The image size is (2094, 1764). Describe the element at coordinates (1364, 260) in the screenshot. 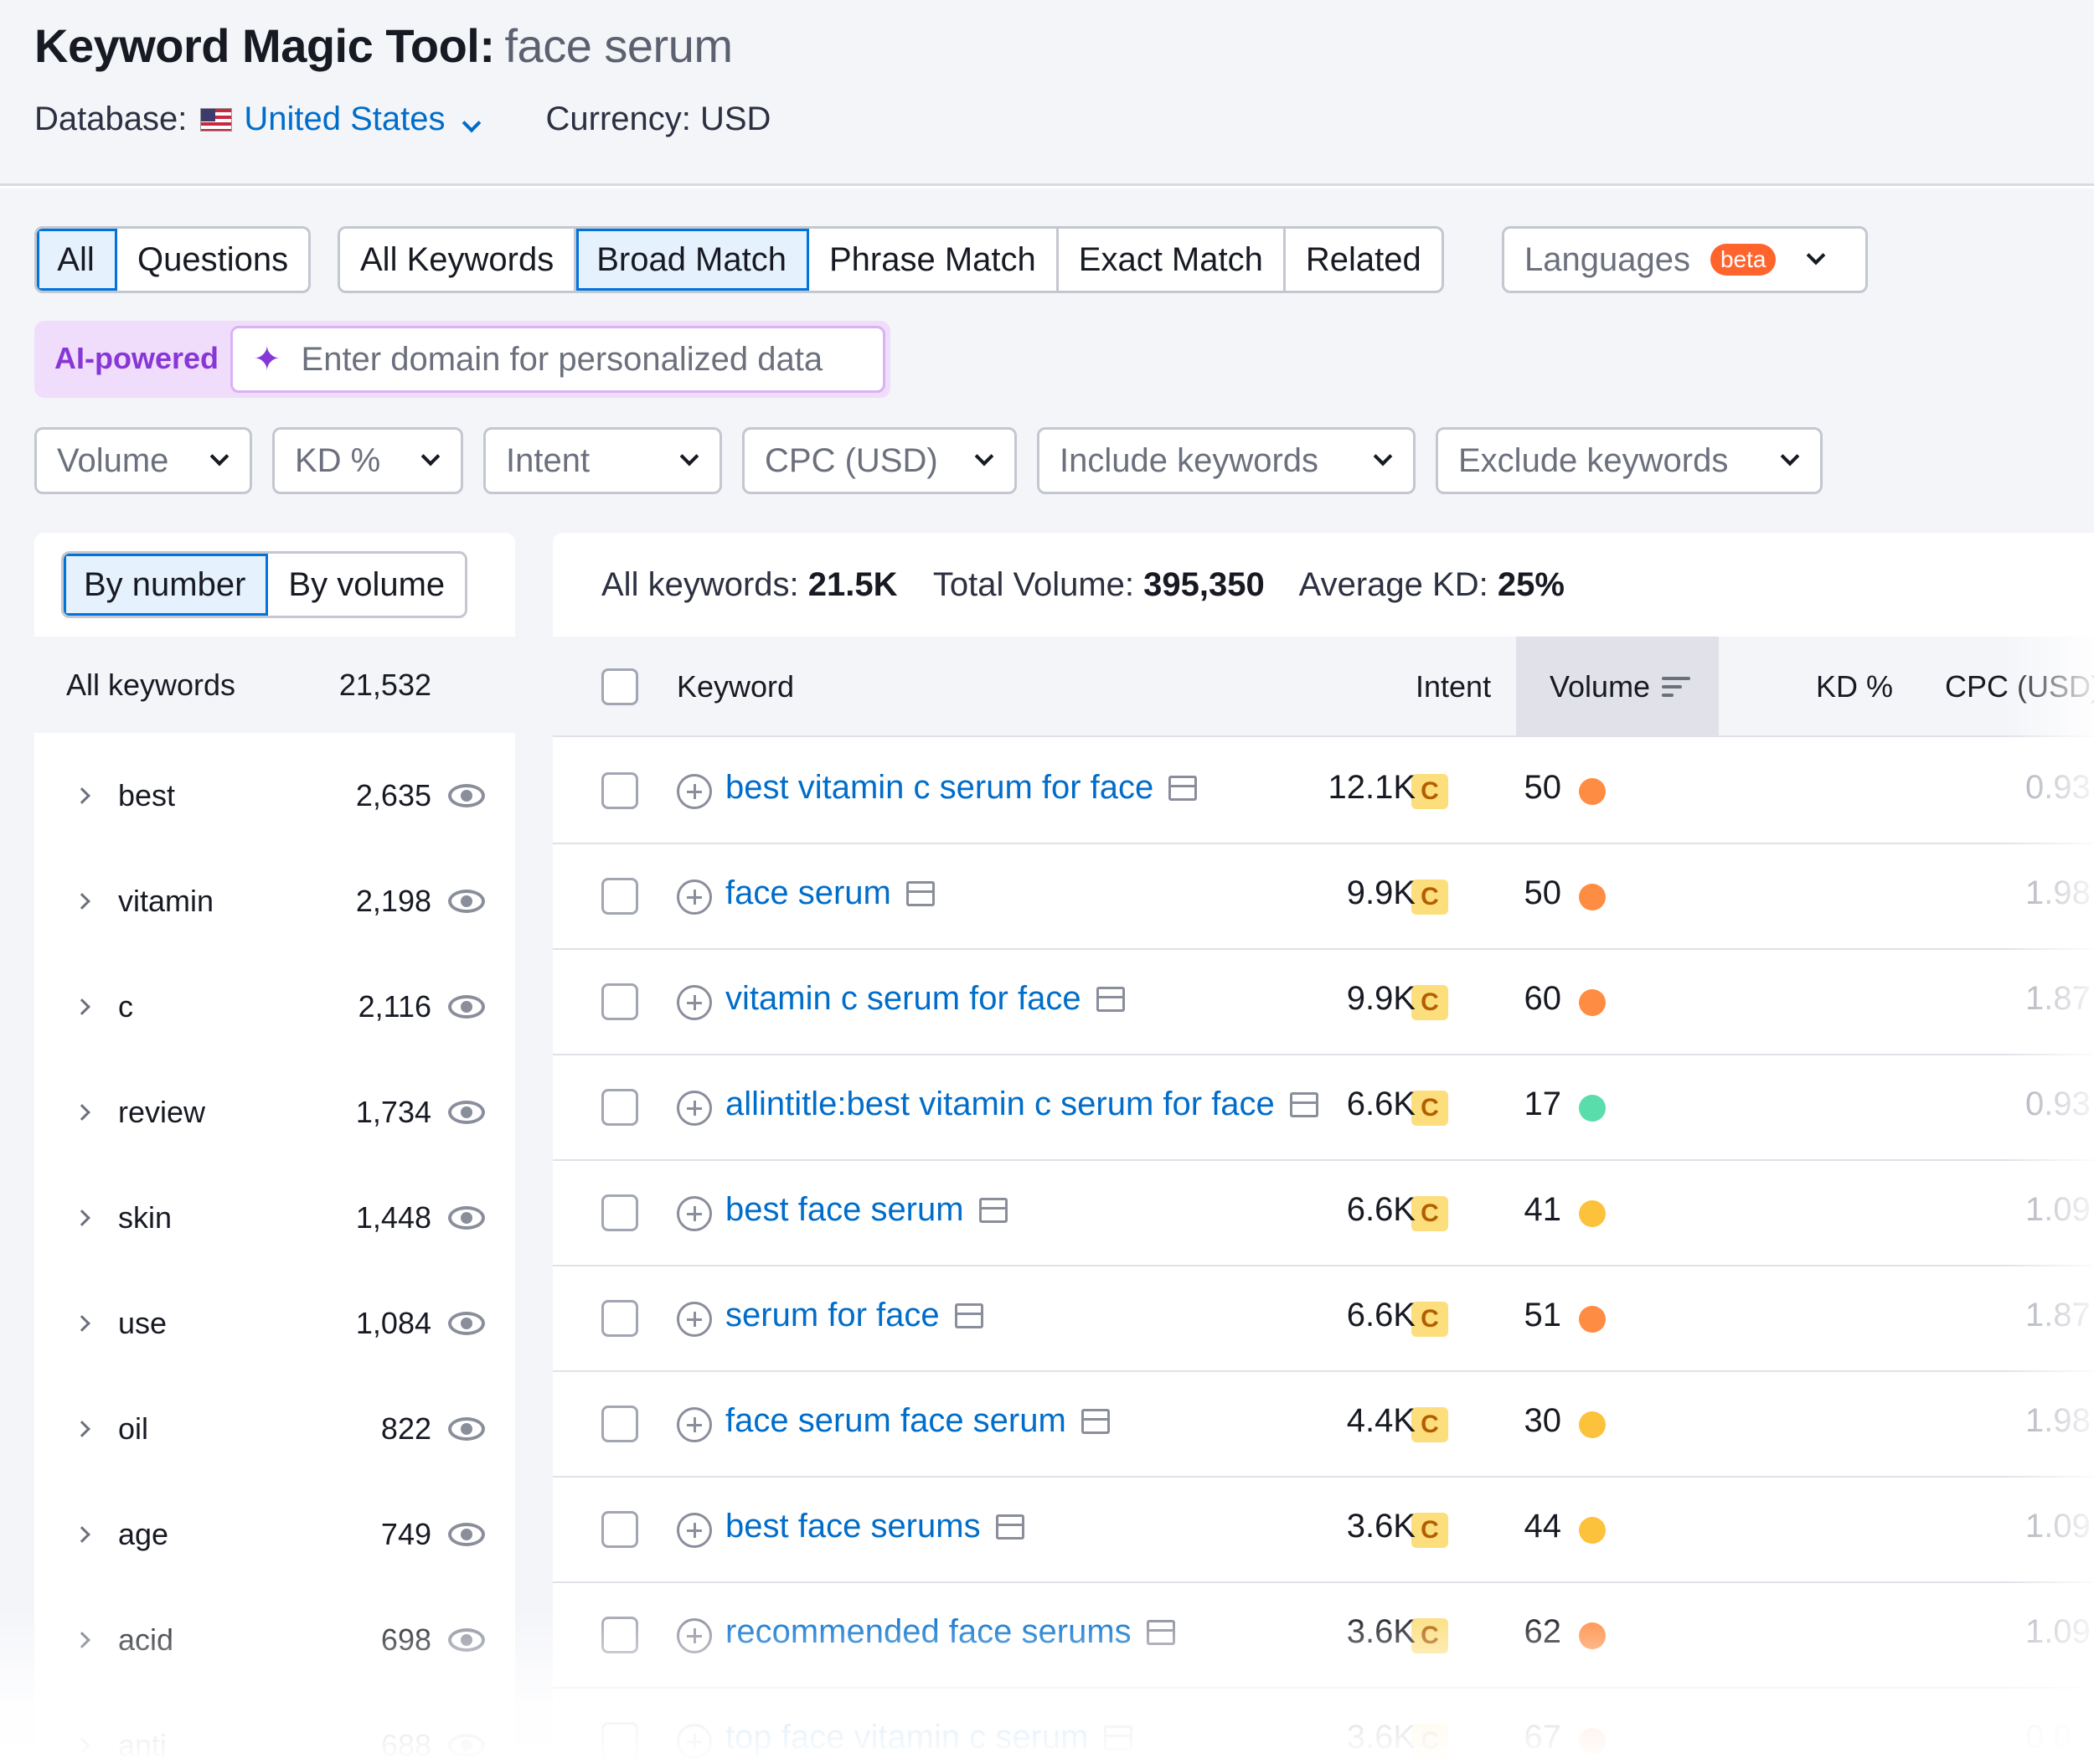

I see `tab-related: Related` at that location.